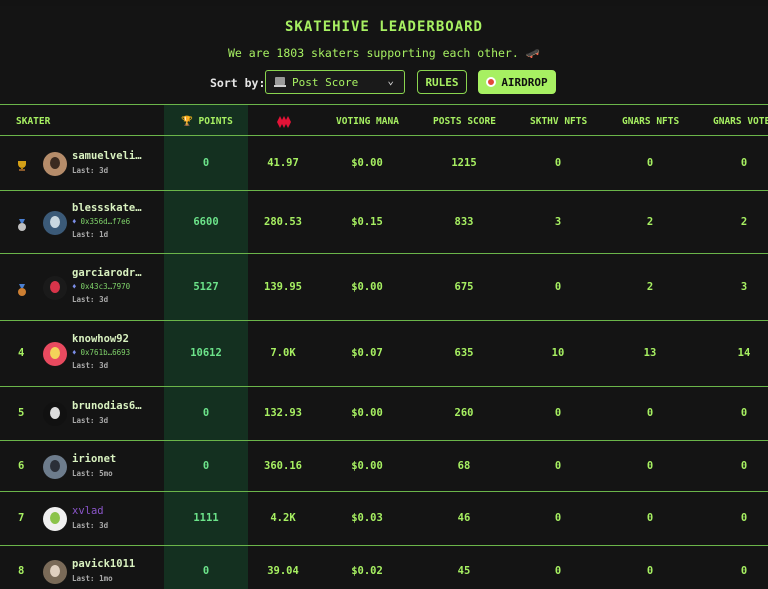  What do you see at coordinates (88, 511) in the screenshot?
I see `username-link: xvlad` at bounding box center [88, 511].